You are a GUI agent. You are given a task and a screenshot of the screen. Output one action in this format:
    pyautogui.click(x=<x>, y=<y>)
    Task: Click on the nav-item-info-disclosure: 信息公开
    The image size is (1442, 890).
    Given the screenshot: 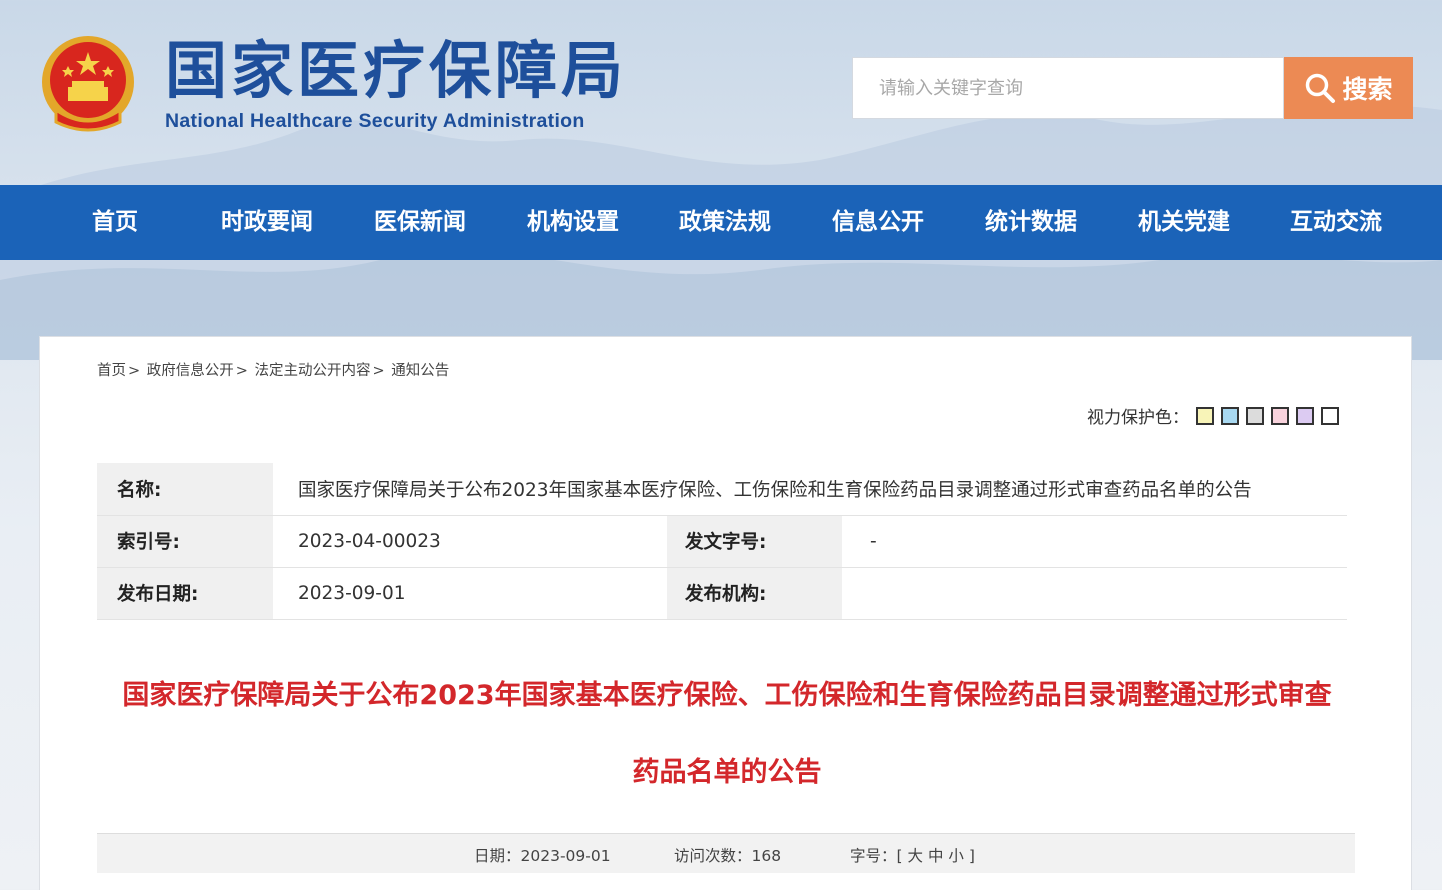 What is the action you would take?
    pyautogui.click(x=878, y=222)
    